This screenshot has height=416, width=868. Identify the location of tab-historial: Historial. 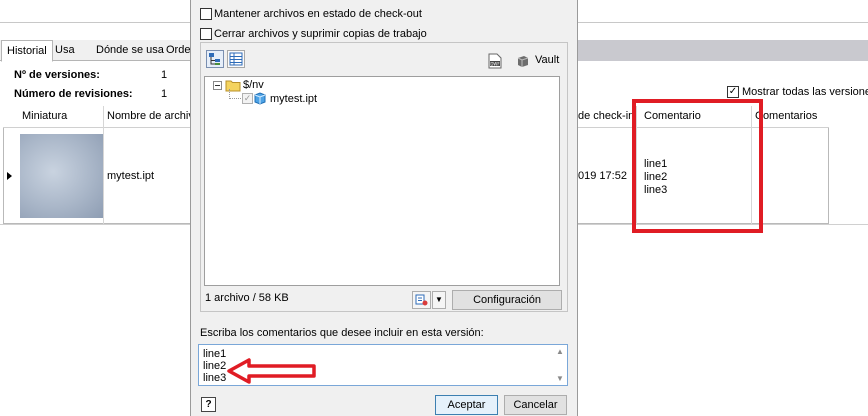
(27, 51).